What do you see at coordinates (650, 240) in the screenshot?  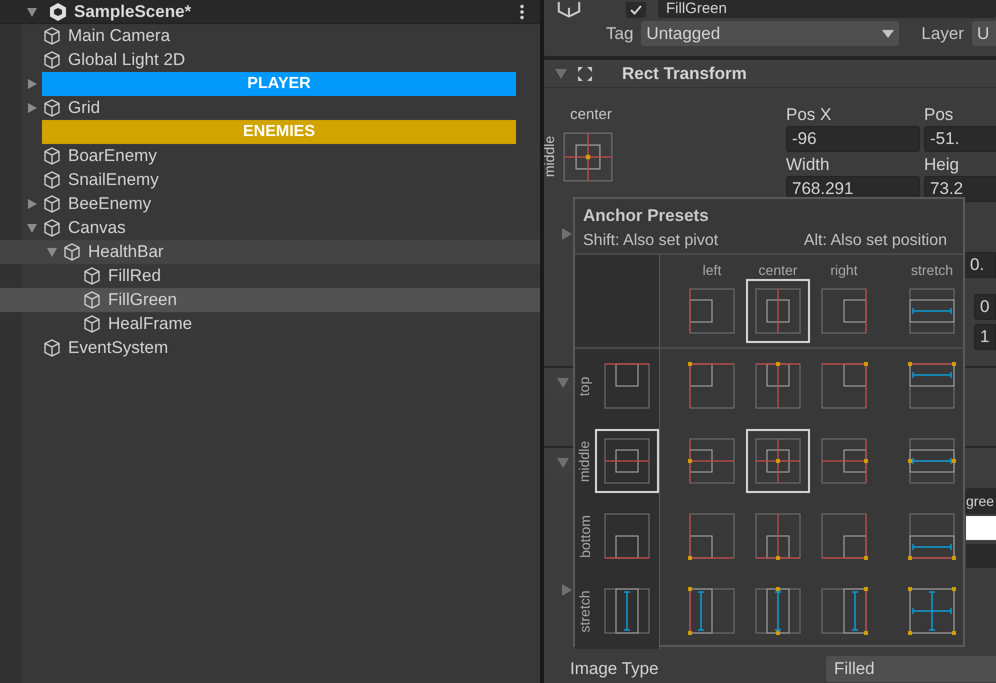 I see `shift-hint: Shift: Also set pivot` at bounding box center [650, 240].